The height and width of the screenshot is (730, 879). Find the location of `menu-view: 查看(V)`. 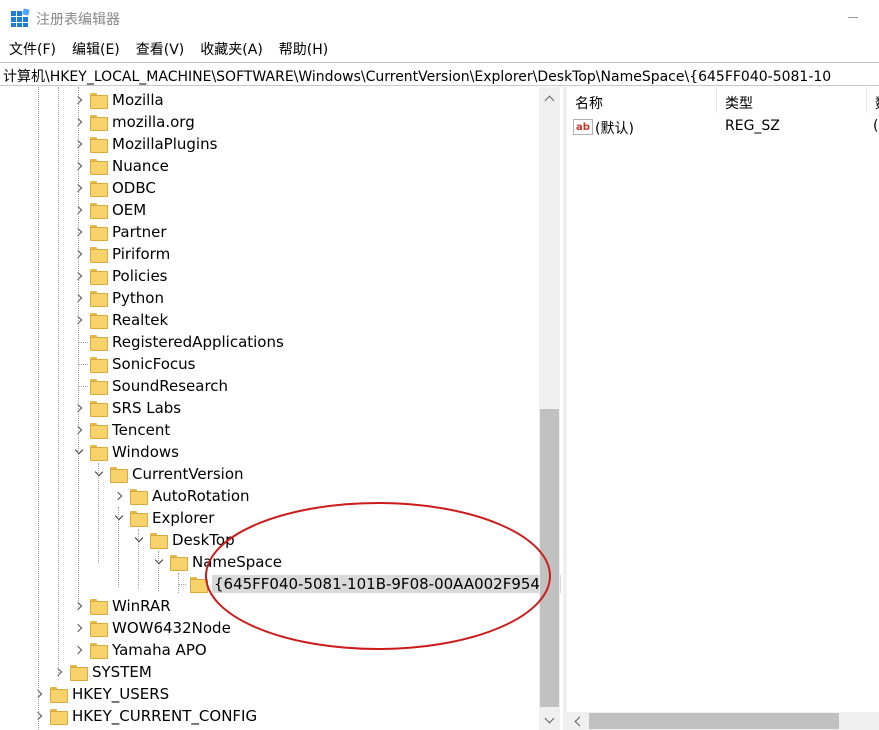

menu-view: 查看(V) is located at coordinates (160, 49).